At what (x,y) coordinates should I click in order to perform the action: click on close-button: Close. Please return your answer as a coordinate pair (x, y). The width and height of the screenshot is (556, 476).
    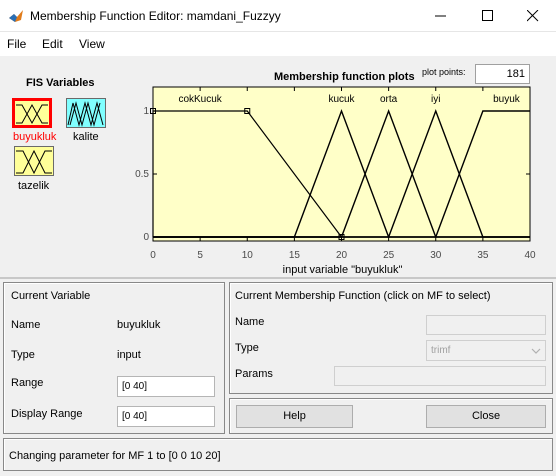
    Looking at the image, I should click on (486, 416).